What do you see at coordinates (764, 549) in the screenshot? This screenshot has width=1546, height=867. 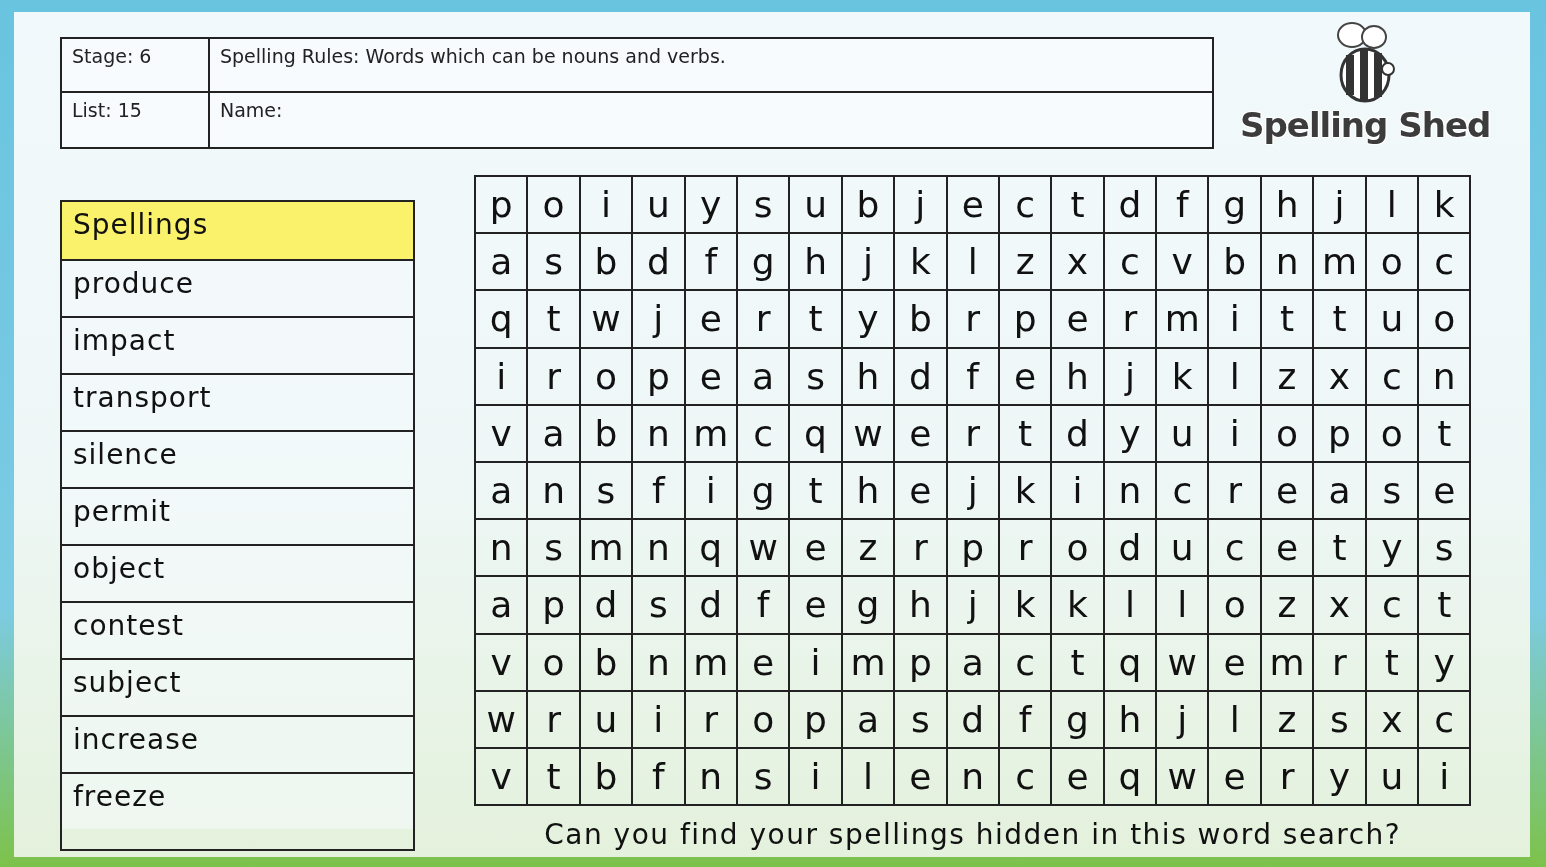 I see `letter-cell: w` at bounding box center [764, 549].